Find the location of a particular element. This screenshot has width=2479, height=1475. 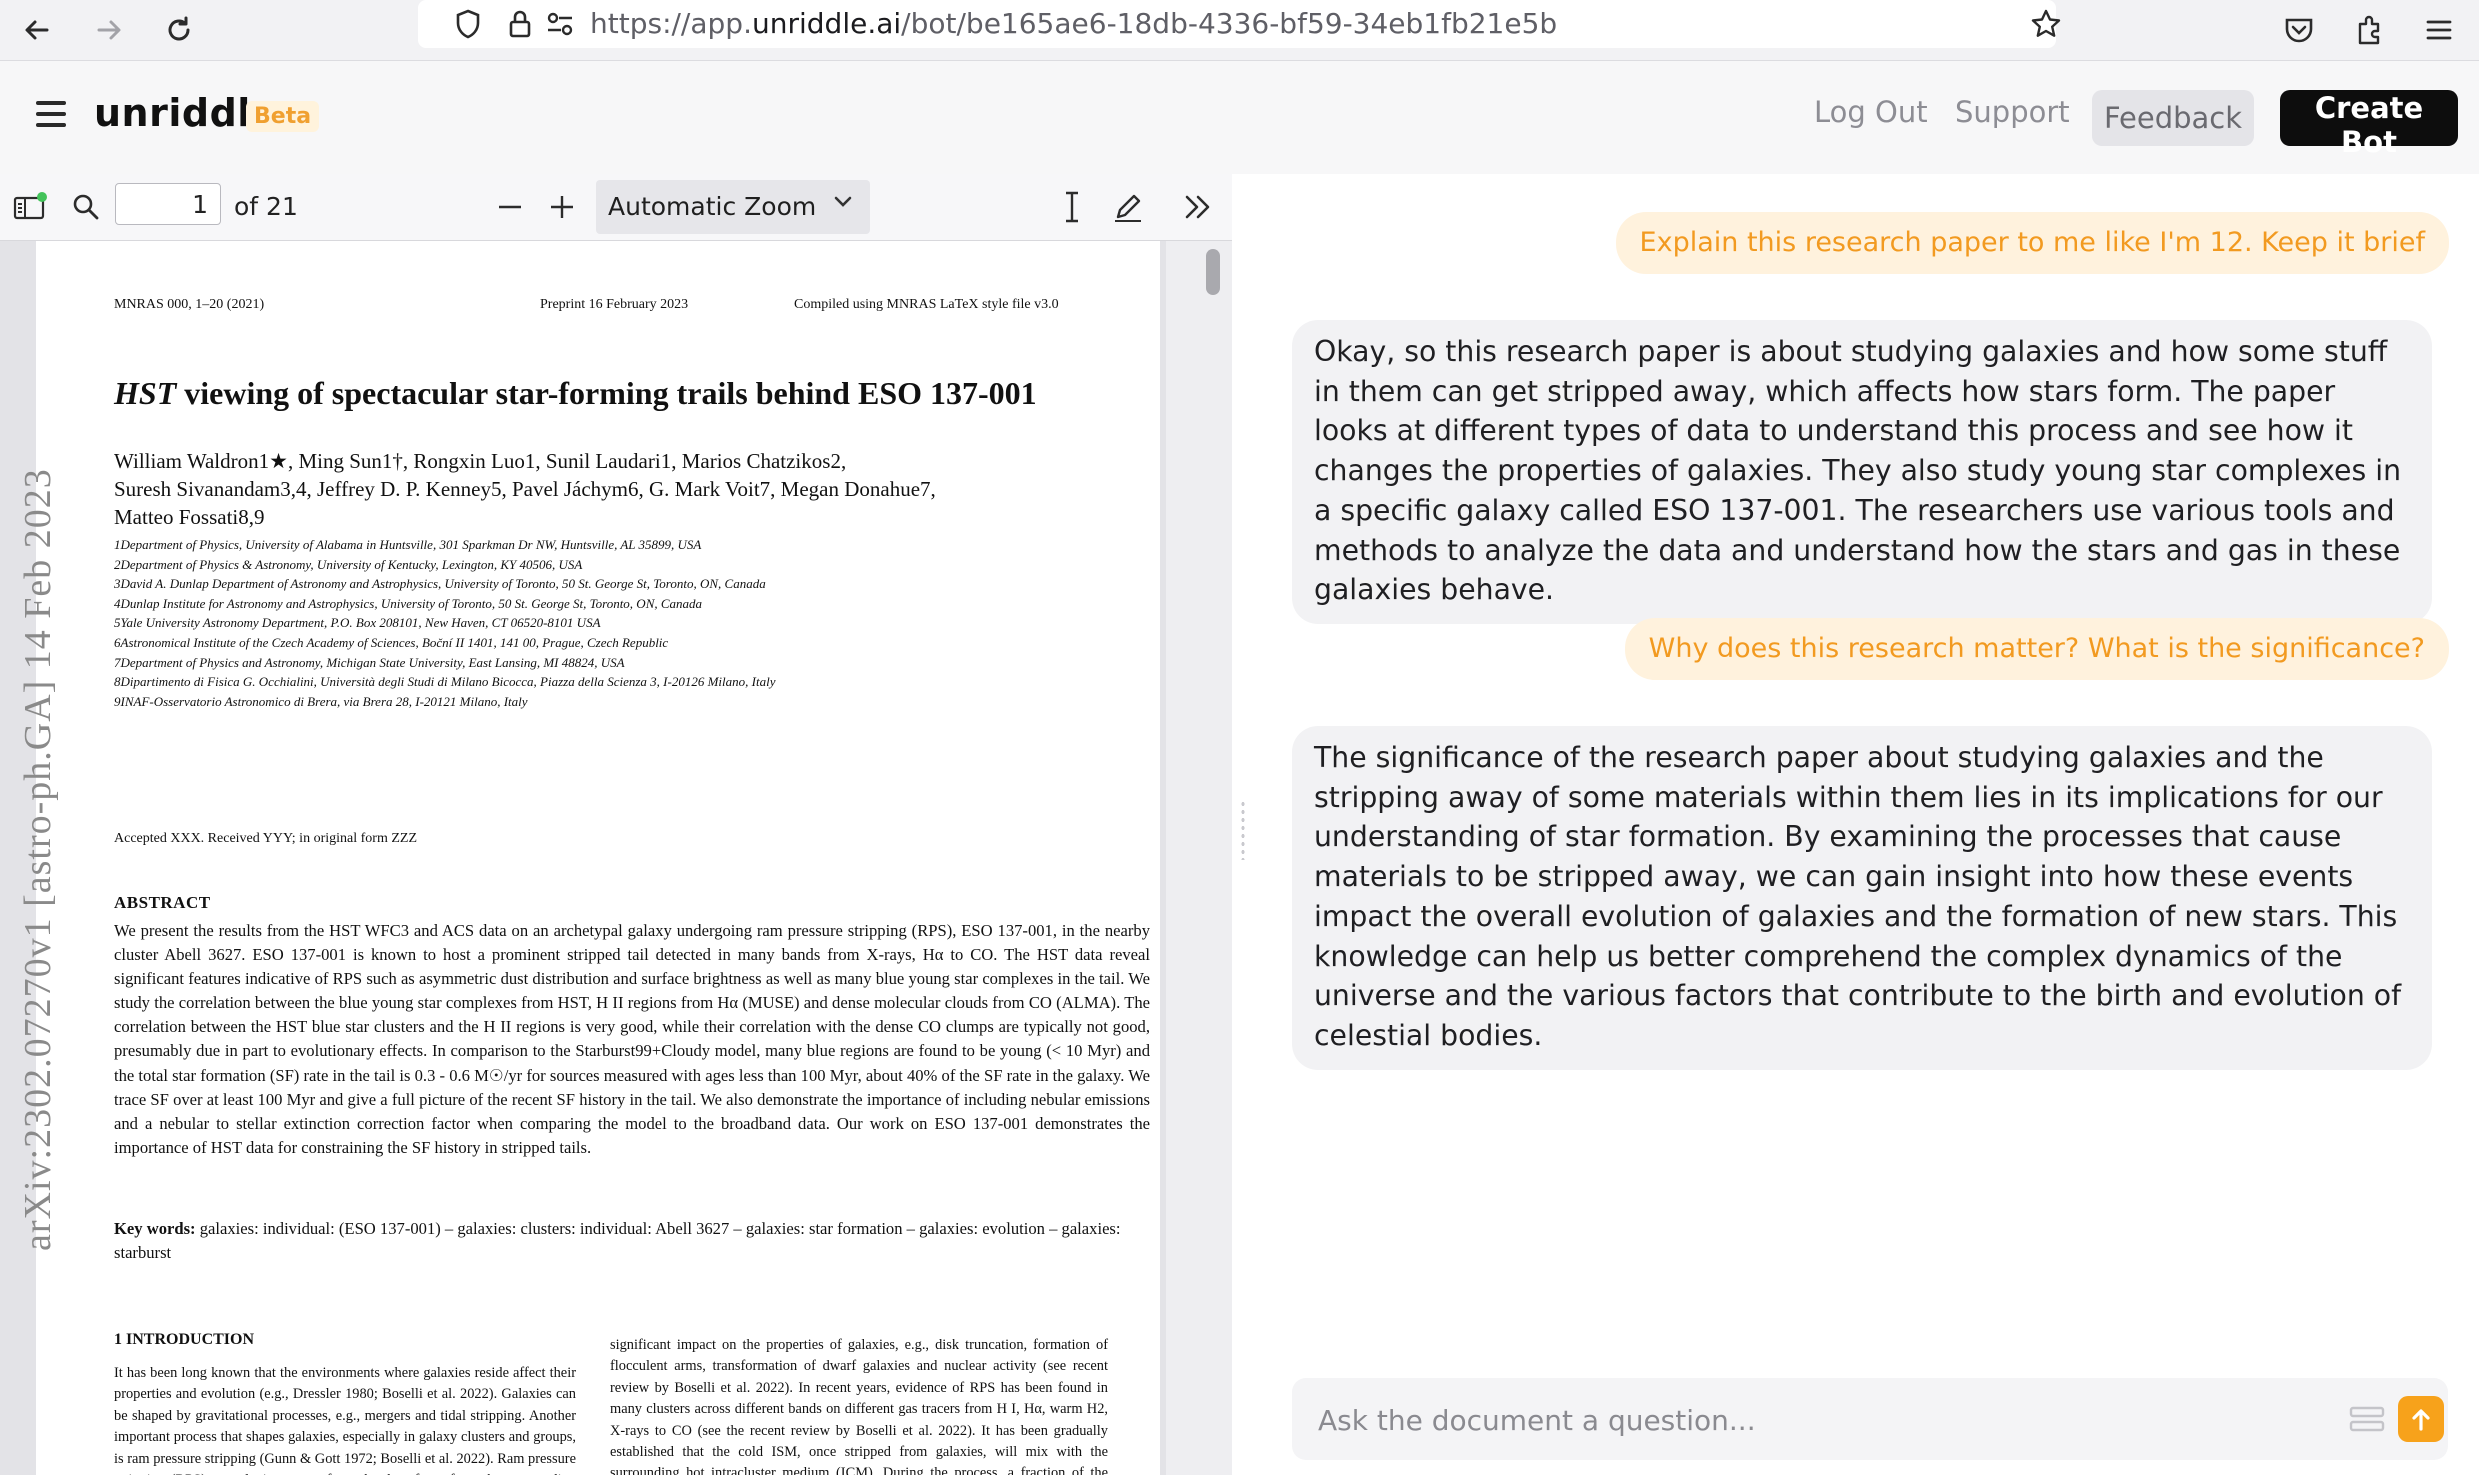

double-chevron-right-icon is located at coordinates (1198, 207).